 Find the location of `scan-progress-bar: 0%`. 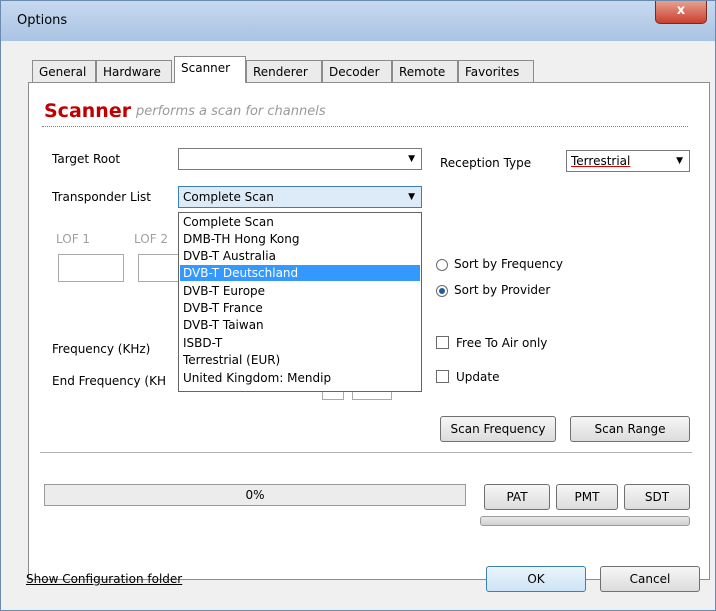

scan-progress-bar: 0% is located at coordinates (255, 495).